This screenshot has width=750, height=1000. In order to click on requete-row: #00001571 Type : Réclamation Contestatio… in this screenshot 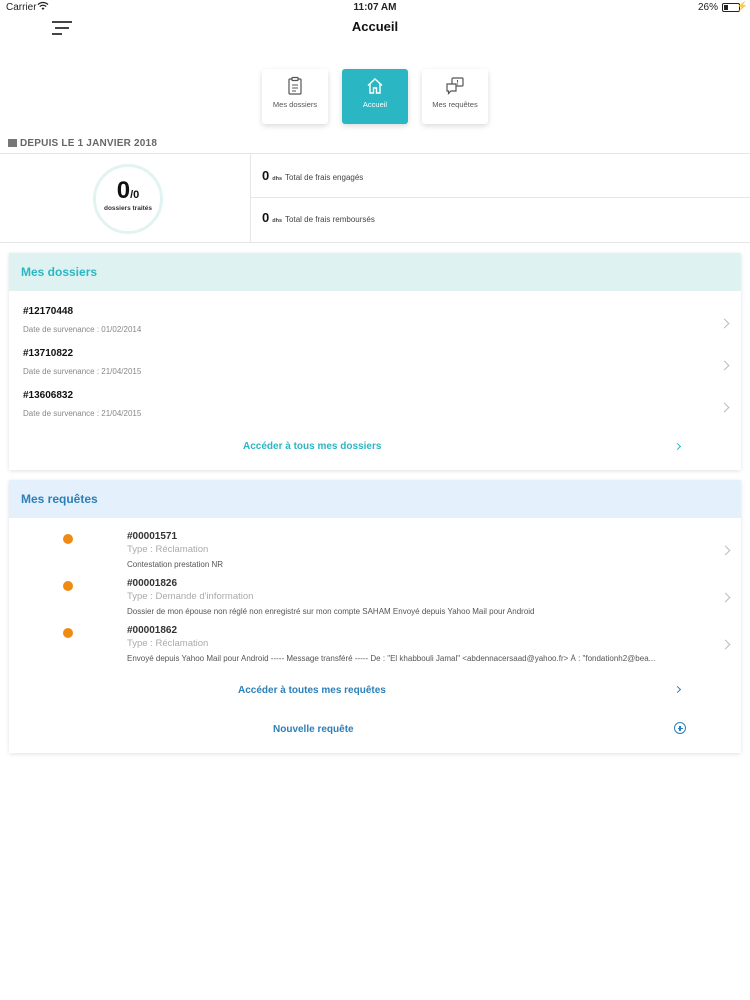, I will do `click(375, 546)`.